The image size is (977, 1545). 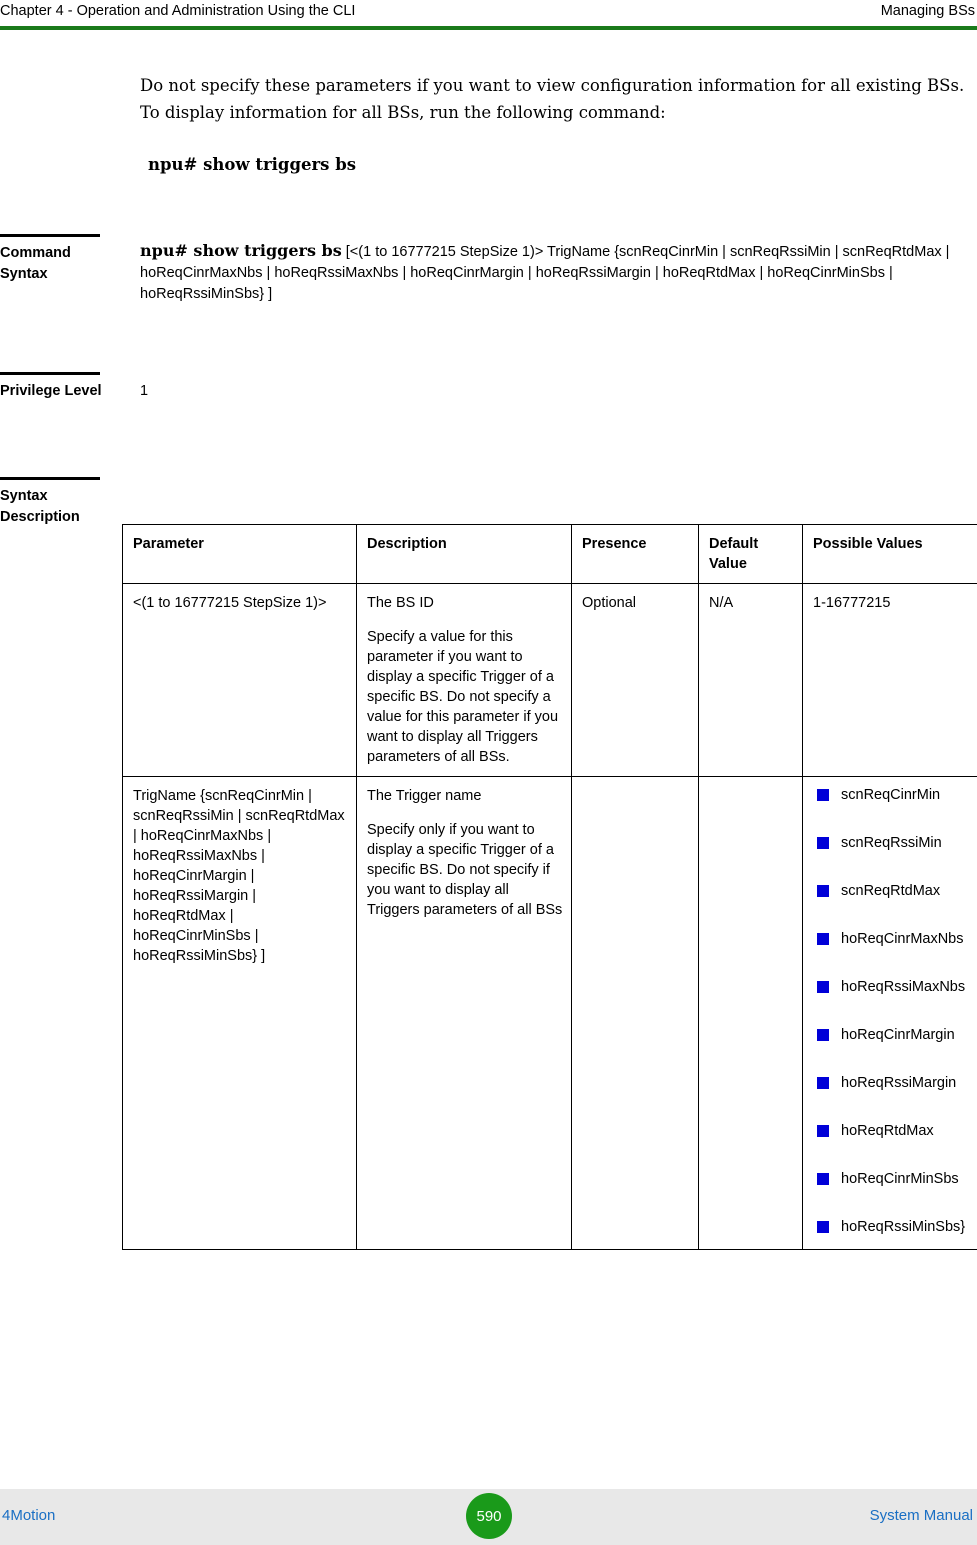 What do you see at coordinates (40, 506) in the screenshot?
I see `syntax-description-label-text: Syntax Description` at bounding box center [40, 506].